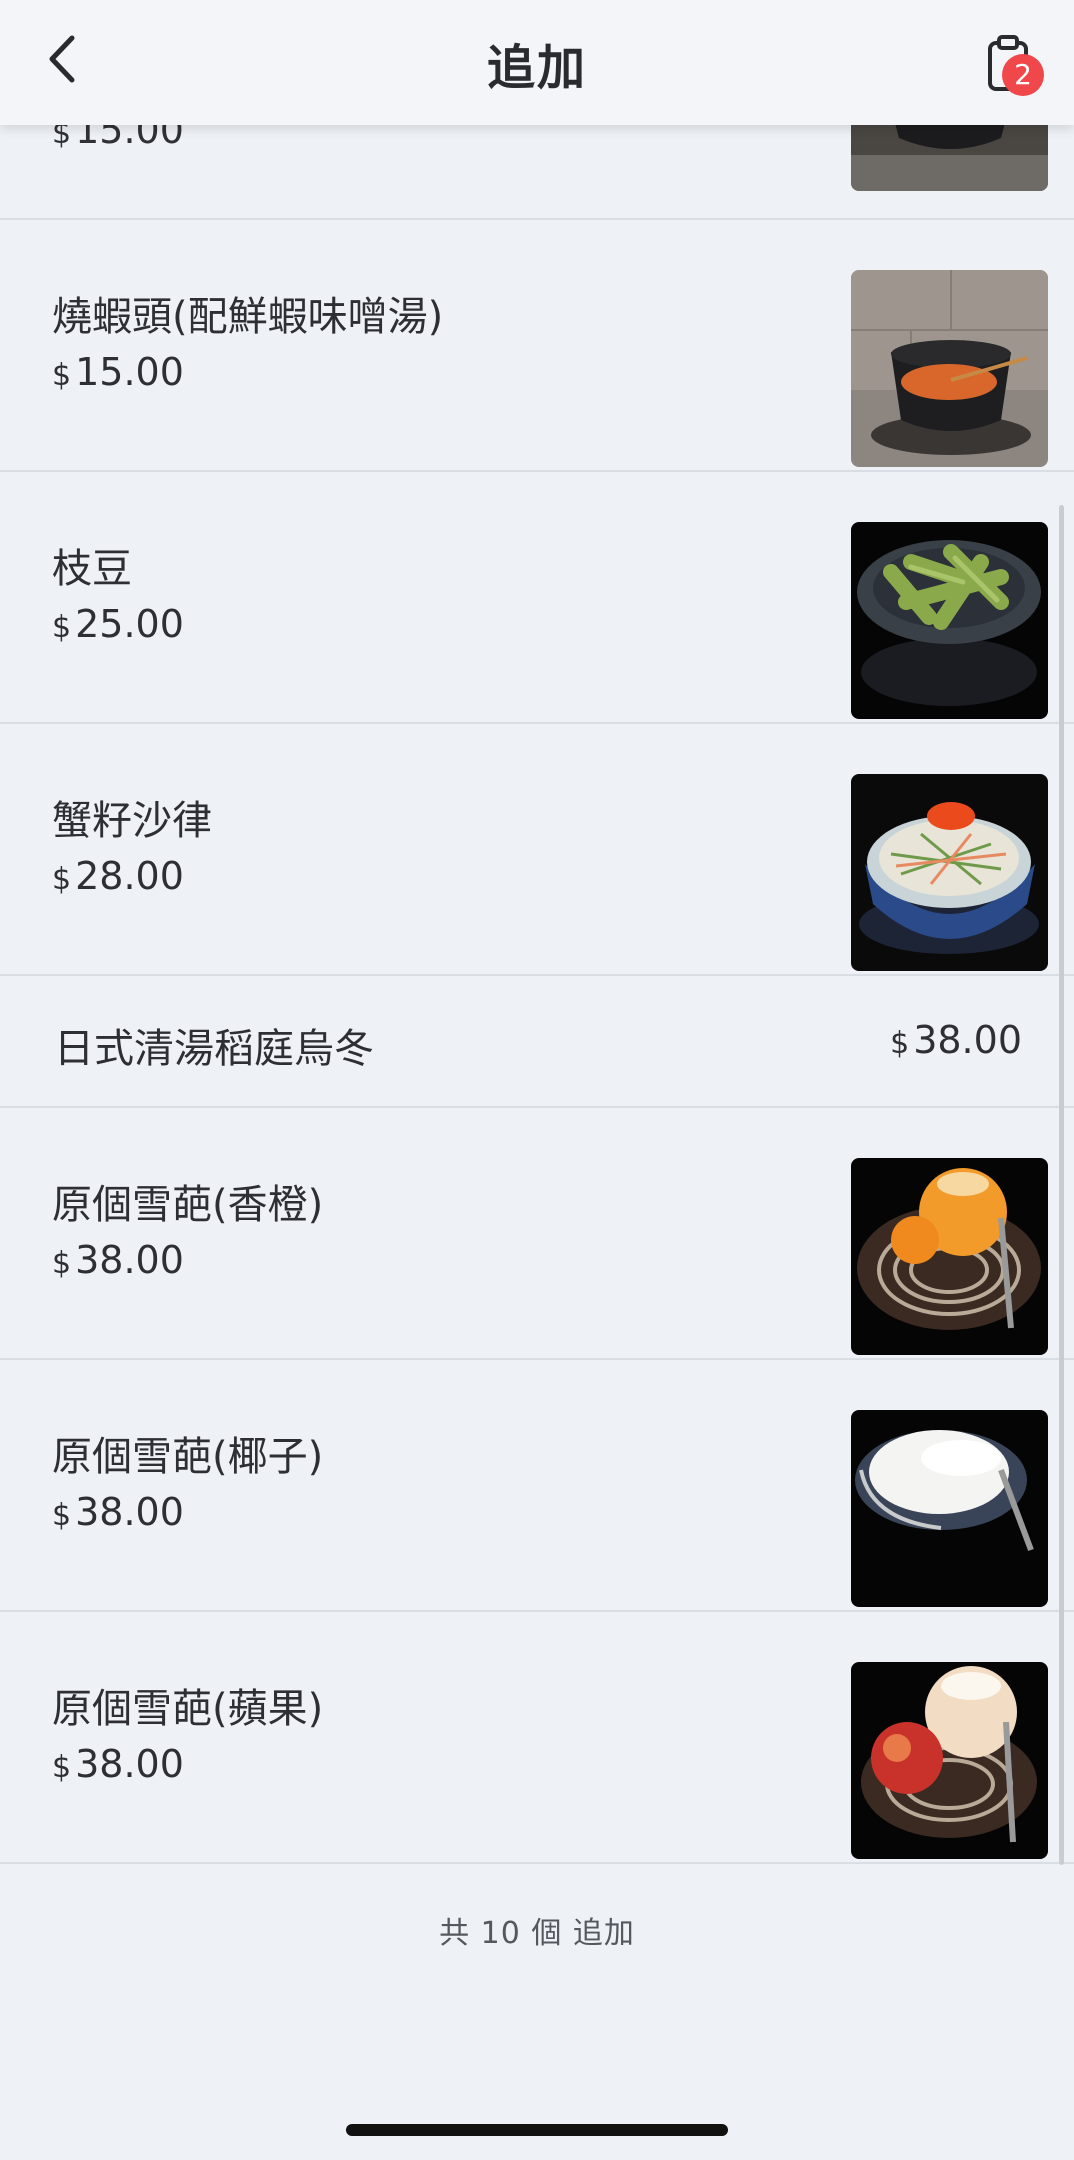  What do you see at coordinates (949, 1256) in the screenshot?
I see `orange-sorbet-image` at bounding box center [949, 1256].